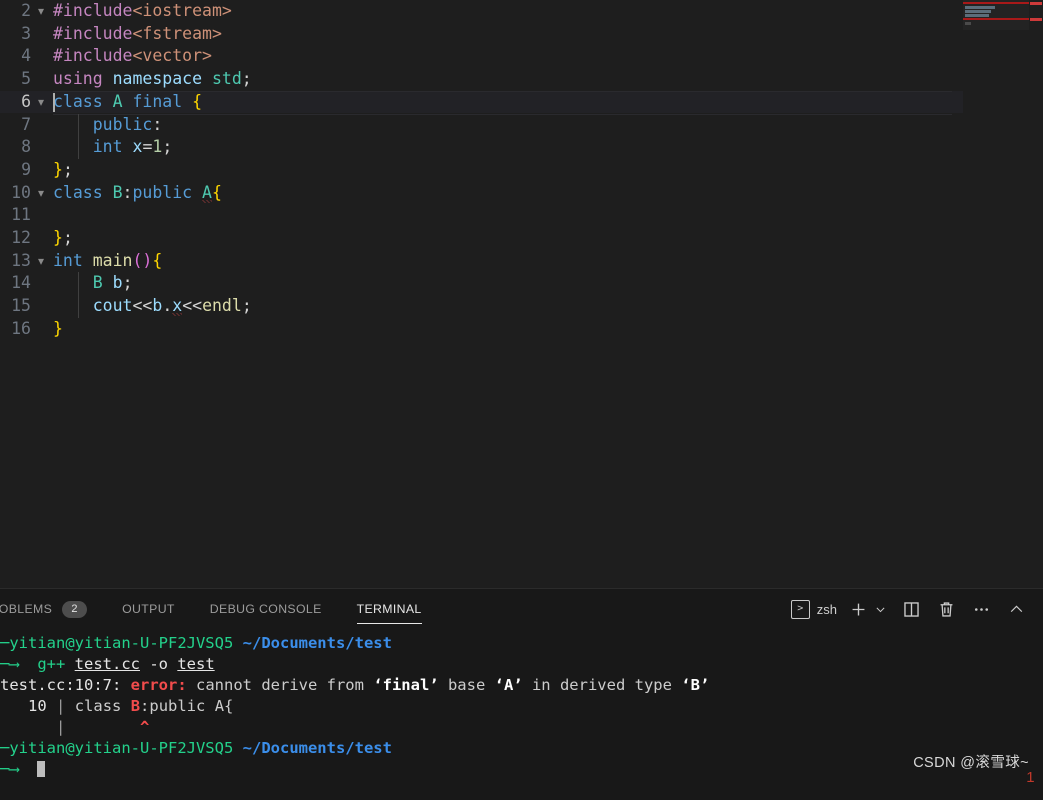 The height and width of the screenshot is (800, 1043). I want to click on line-number: 12, so click(21, 237).